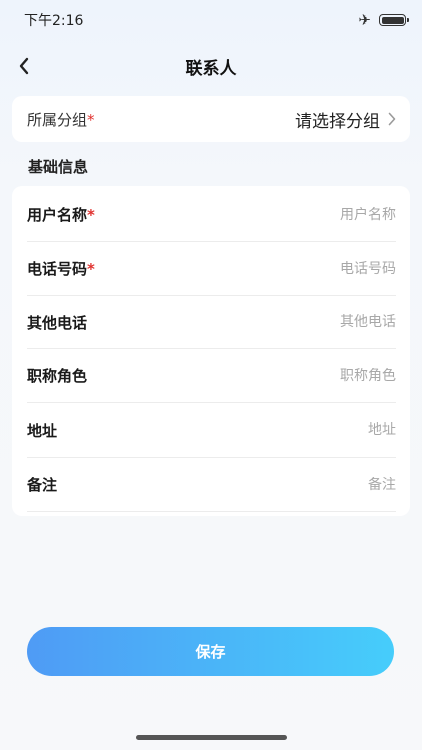 The width and height of the screenshot is (422, 750). I want to click on field-label: 职称角色, so click(57, 376).